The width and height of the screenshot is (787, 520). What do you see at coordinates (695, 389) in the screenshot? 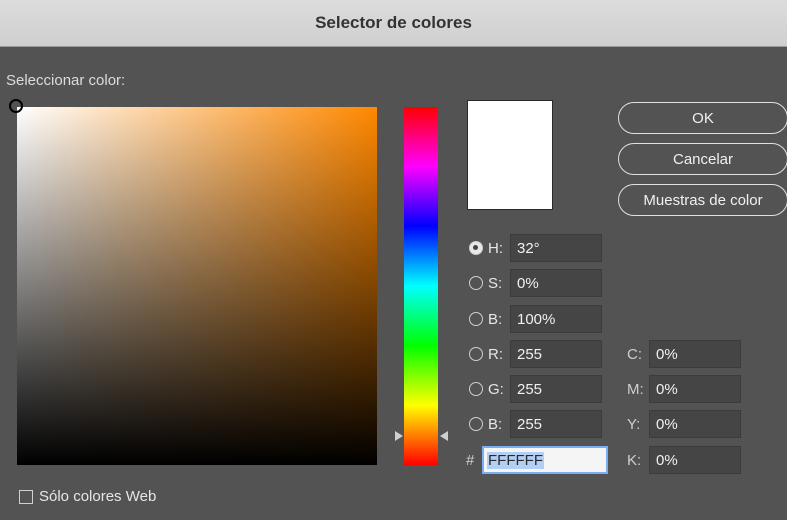
I see `magenta-input: 0%` at bounding box center [695, 389].